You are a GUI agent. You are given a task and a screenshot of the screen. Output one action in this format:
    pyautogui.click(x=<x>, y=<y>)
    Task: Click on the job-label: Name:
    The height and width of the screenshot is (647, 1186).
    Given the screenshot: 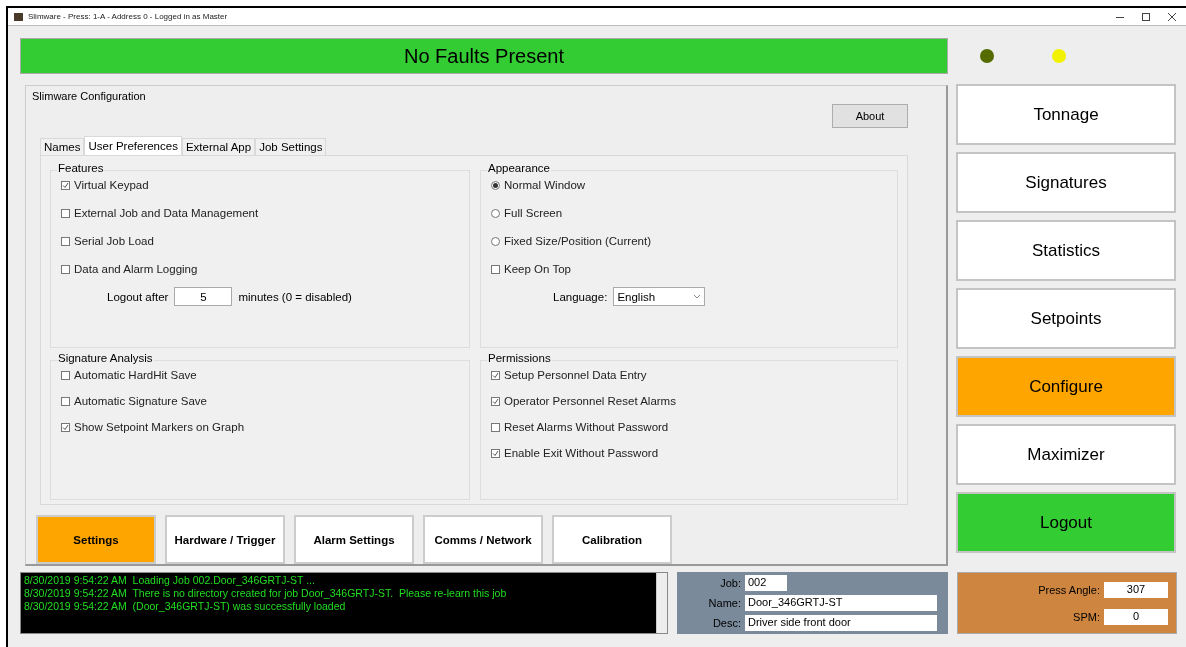 What is the action you would take?
    pyautogui.click(x=724, y=603)
    